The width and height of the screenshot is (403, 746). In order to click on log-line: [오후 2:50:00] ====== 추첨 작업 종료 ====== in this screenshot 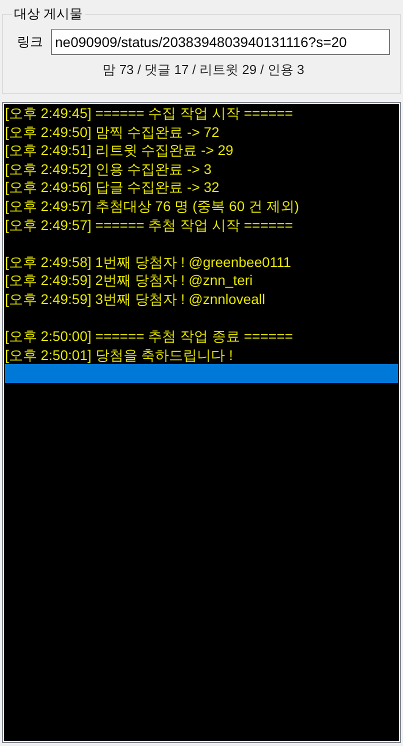, I will do `click(201, 336)`.